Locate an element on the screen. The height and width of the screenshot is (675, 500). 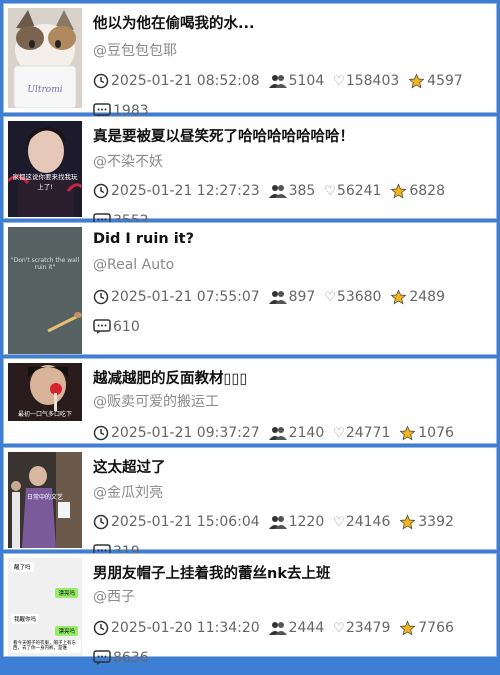
comment-count: 8636 is located at coordinates (131, 658).